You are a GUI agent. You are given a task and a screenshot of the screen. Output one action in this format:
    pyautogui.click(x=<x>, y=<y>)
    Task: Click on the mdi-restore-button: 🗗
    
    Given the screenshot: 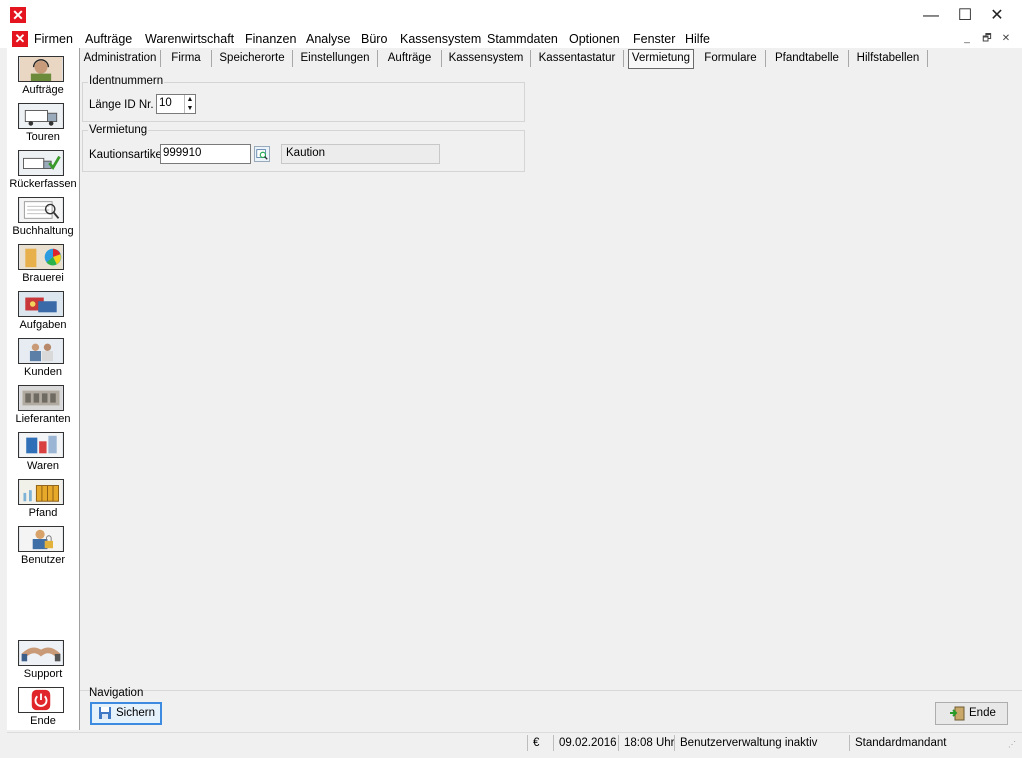 What is the action you would take?
    pyautogui.click(x=987, y=39)
    